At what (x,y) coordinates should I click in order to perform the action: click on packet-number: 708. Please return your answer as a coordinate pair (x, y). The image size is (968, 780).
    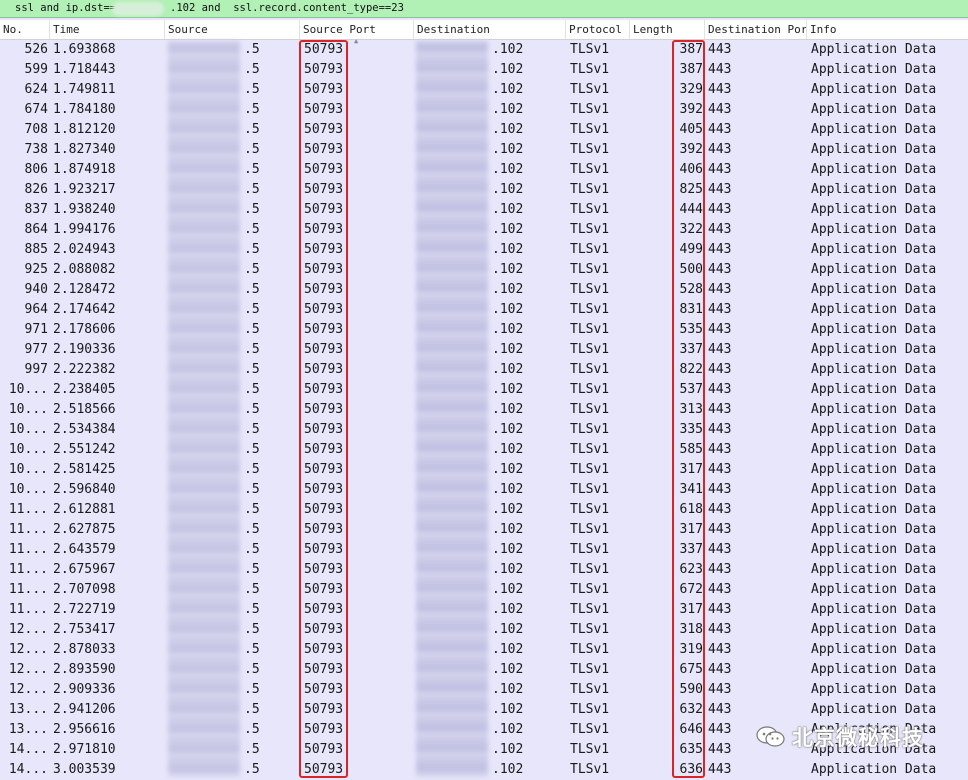
    Looking at the image, I should click on (36, 129).